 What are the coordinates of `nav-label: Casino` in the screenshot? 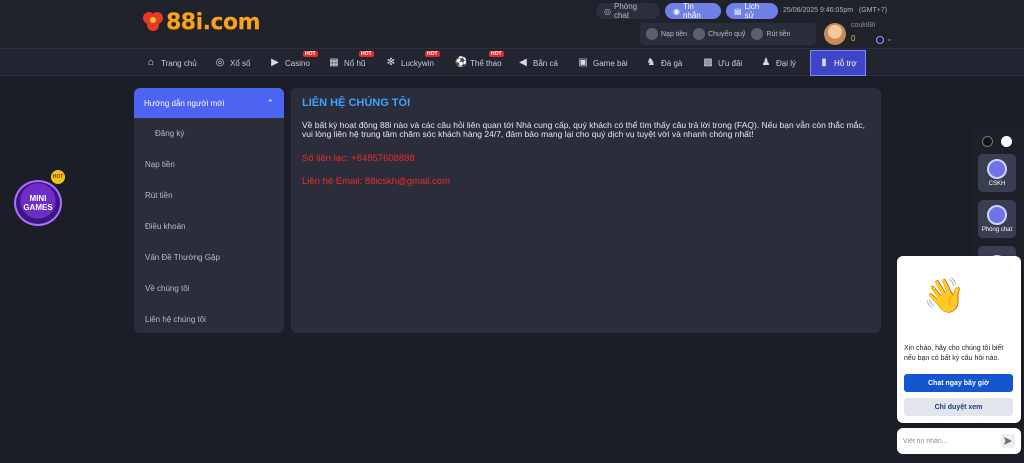 It's located at (297, 63).